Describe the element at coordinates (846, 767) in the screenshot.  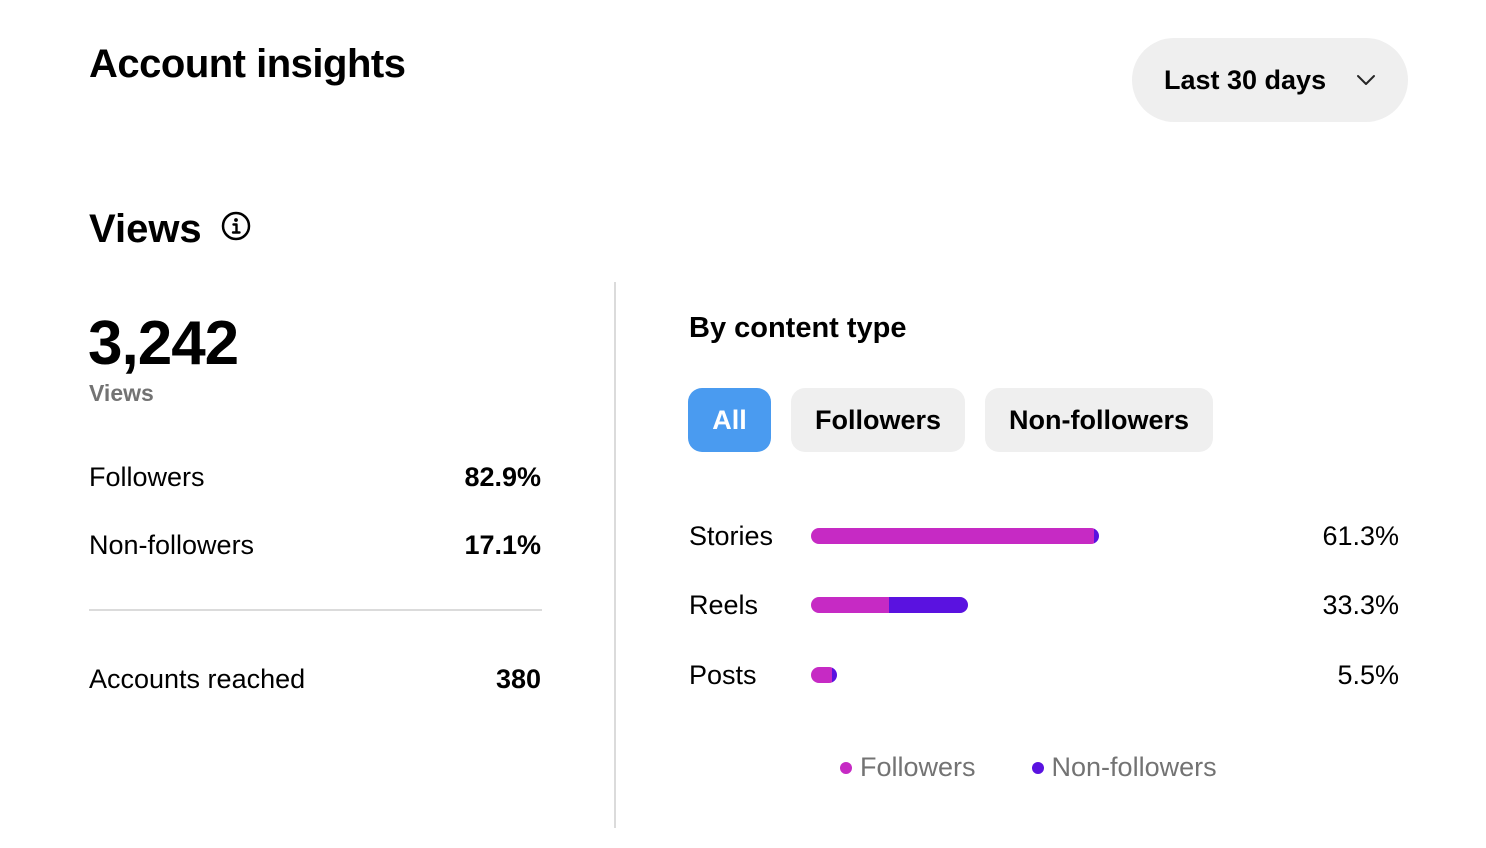
I see `legend-dot-followers` at that location.